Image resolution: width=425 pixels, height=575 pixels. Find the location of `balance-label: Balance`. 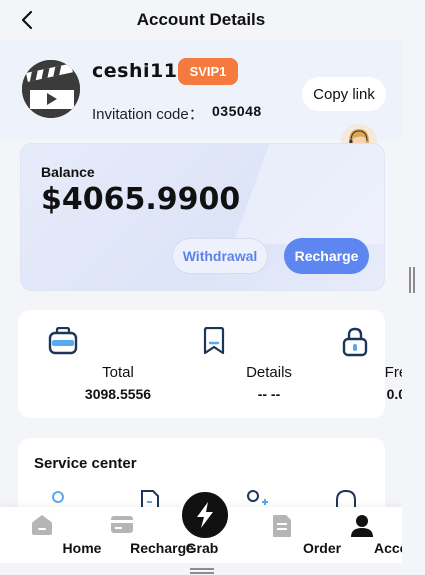

balance-label: Balance is located at coordinates (68, 172).